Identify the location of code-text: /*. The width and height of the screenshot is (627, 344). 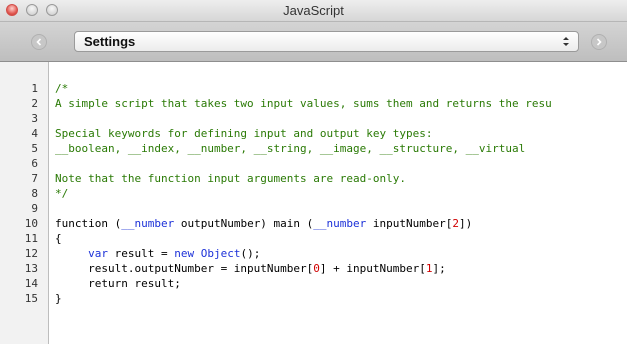
(61, 88).